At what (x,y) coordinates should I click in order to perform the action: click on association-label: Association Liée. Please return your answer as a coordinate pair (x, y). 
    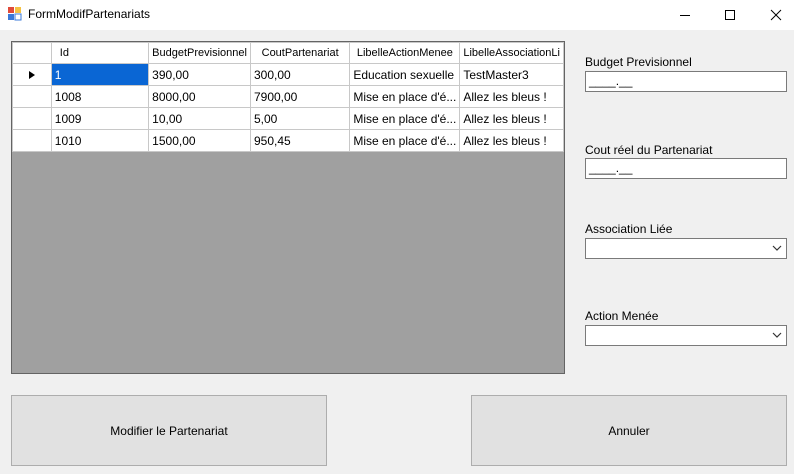
    Looking at the image, I should click on (629, 229).